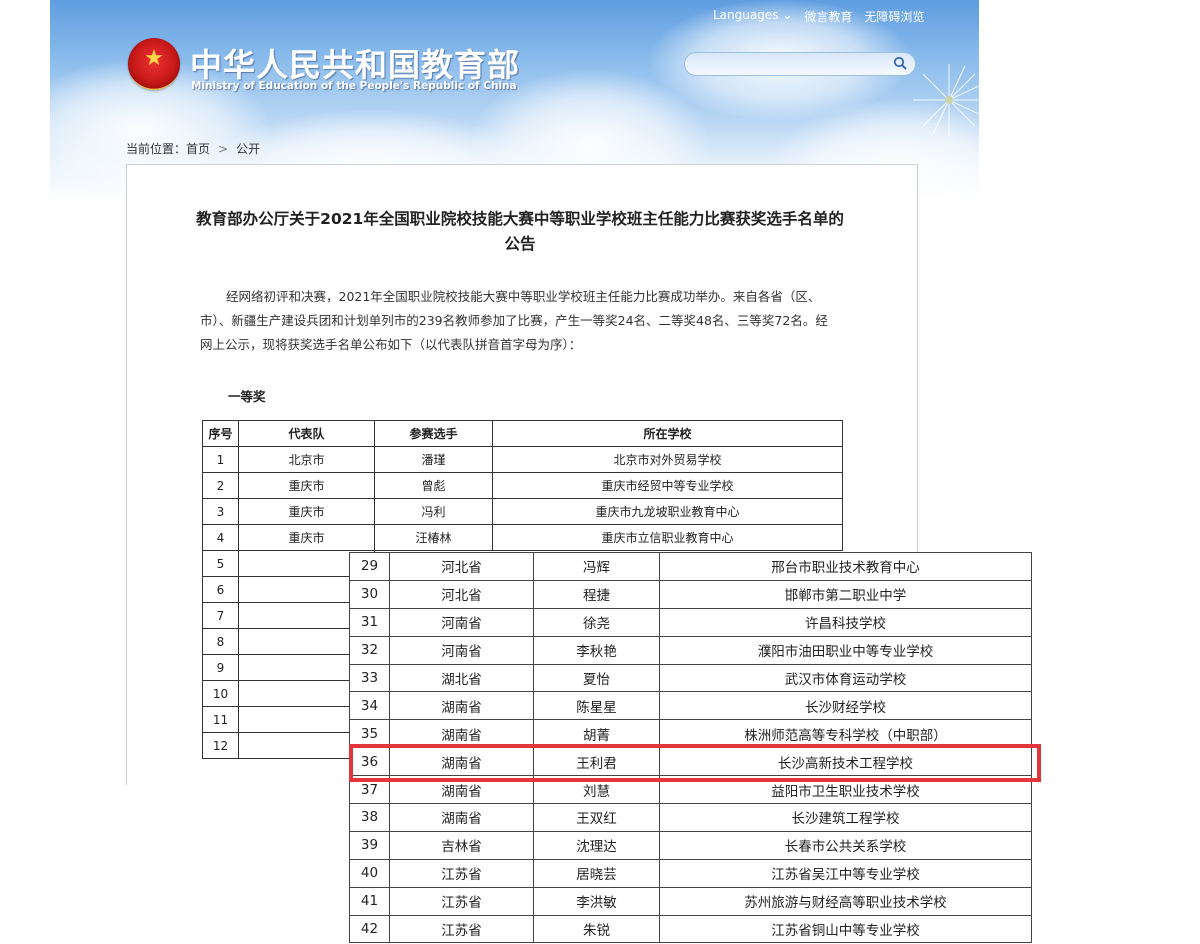 This screenshot has width=1200, height=944. I want to click on cell-team: 北京市, so click(306, 459).